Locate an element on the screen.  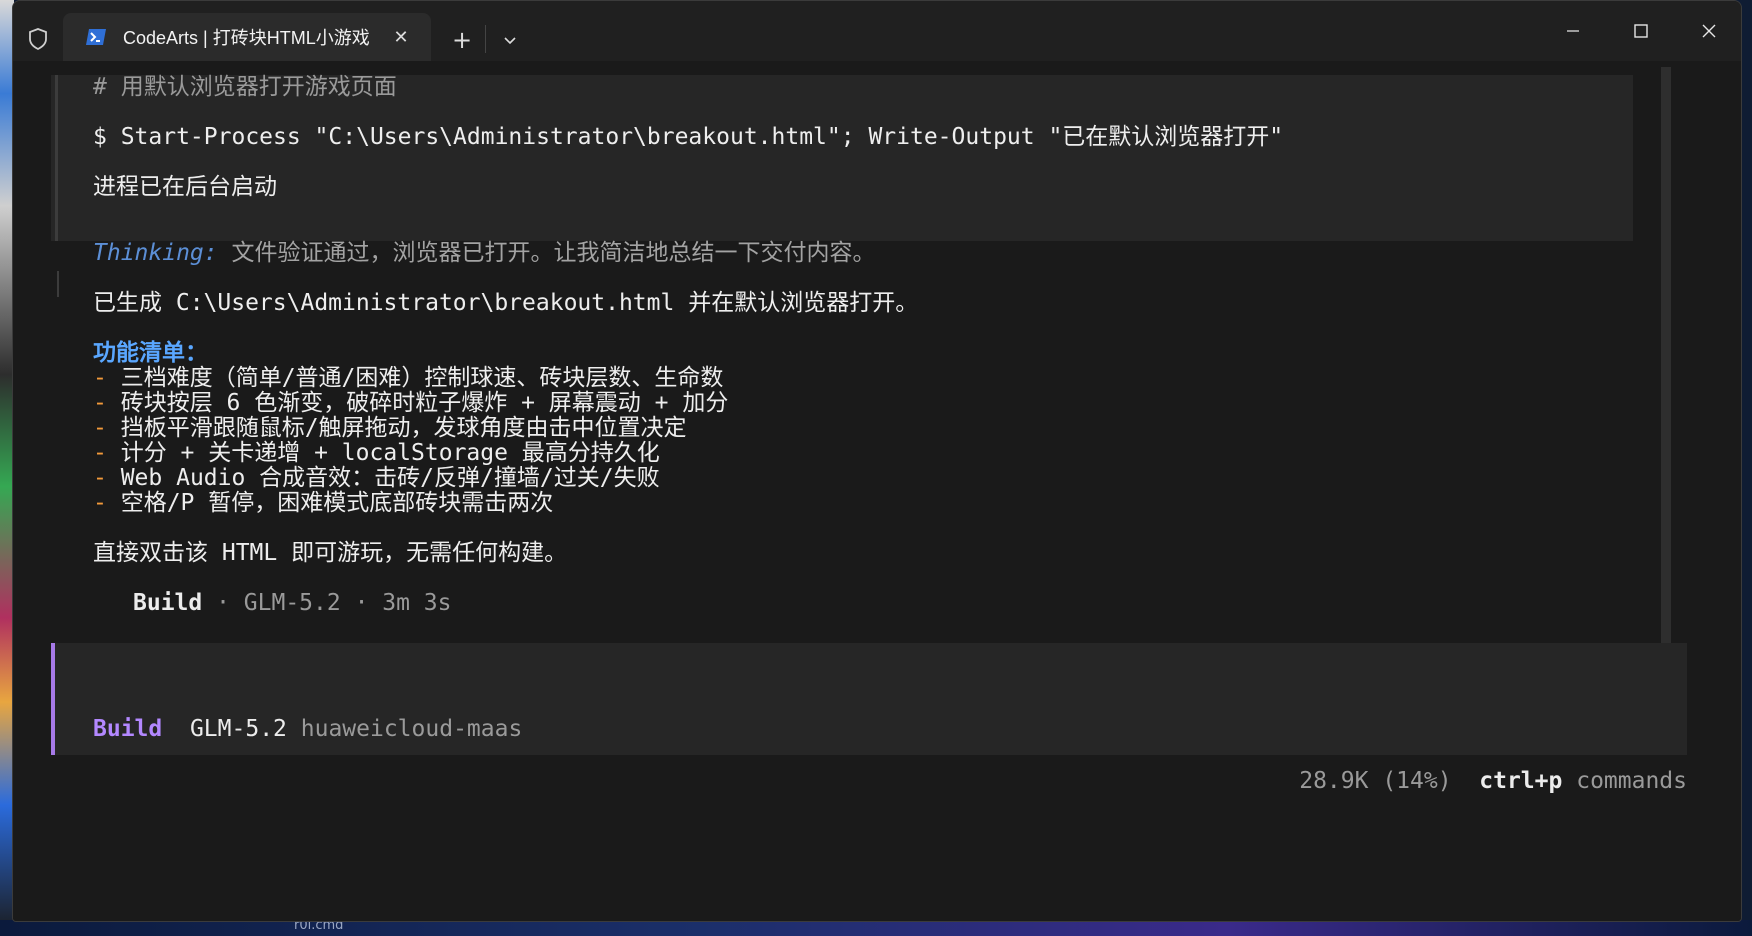
tab-divider is located at coordinates (485, 39).